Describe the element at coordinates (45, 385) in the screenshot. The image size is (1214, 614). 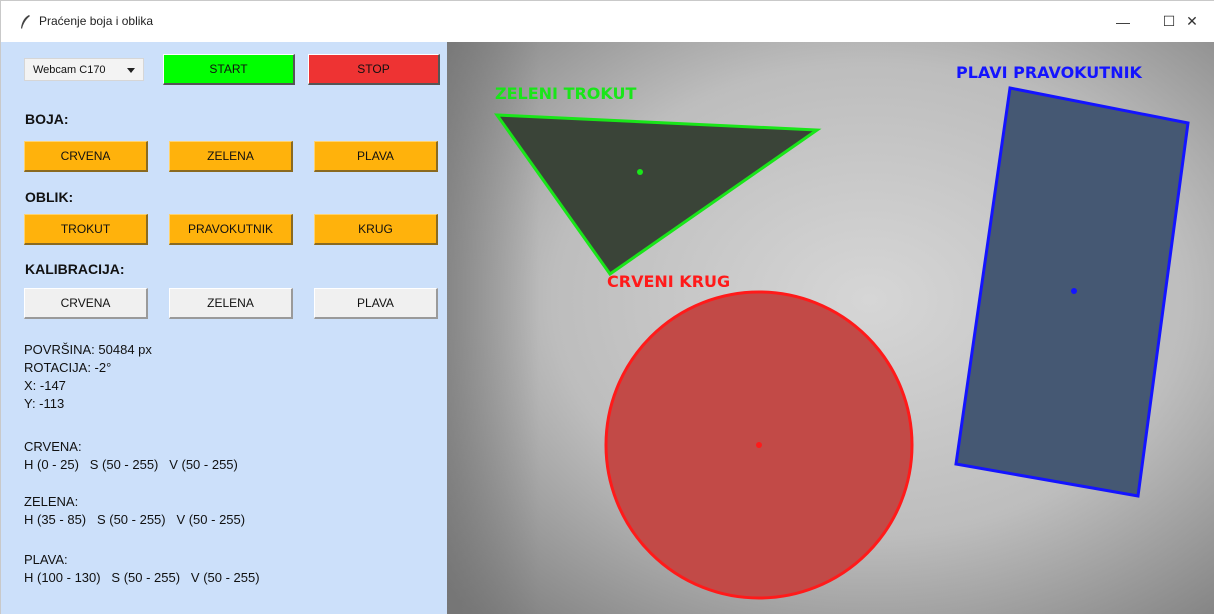
I see `x-readout: X: -147` at that location.